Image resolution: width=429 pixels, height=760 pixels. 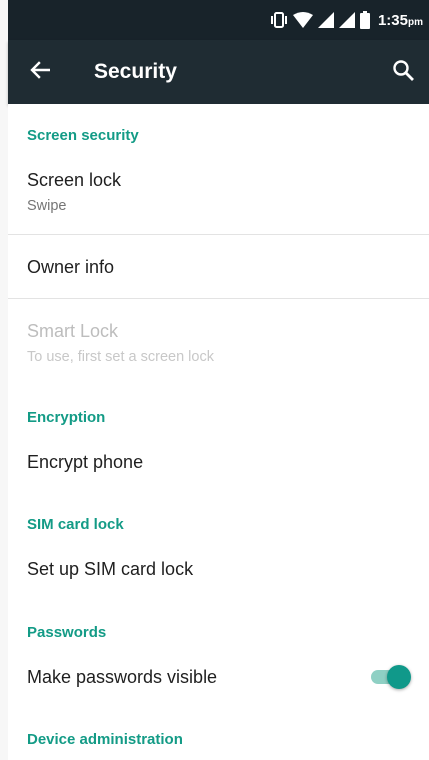 What do you see at coordinates (105, 739) in the screenshot?
I see `section-header-device-administration: Device administration` at bounding box center [105, 739].